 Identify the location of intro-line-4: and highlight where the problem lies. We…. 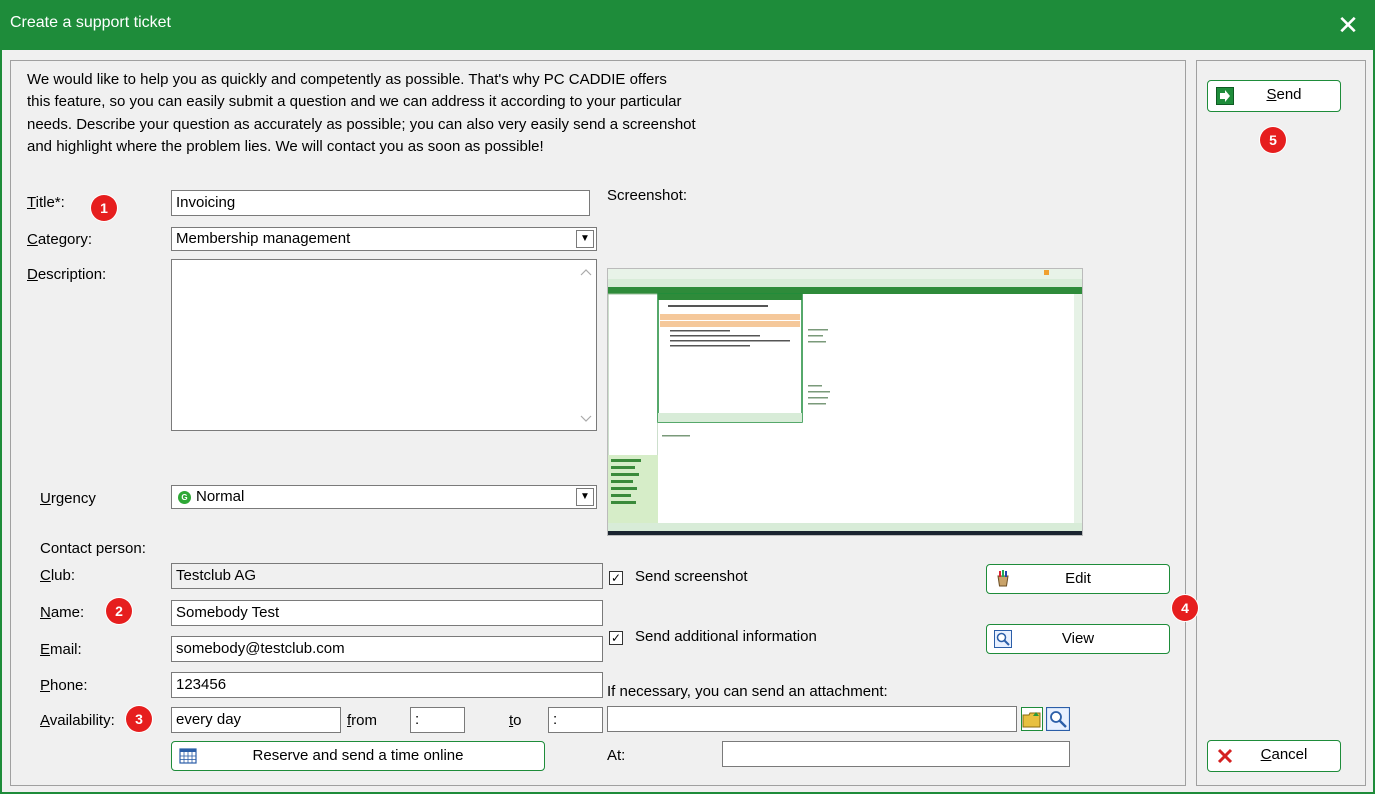
(285, 146).